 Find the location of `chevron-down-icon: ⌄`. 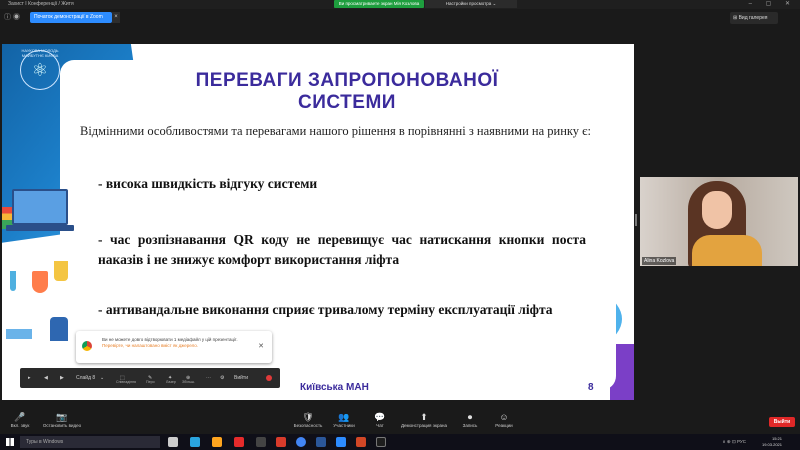

chevron-down-icon: ⌄ is located at coordinates (102, 378).